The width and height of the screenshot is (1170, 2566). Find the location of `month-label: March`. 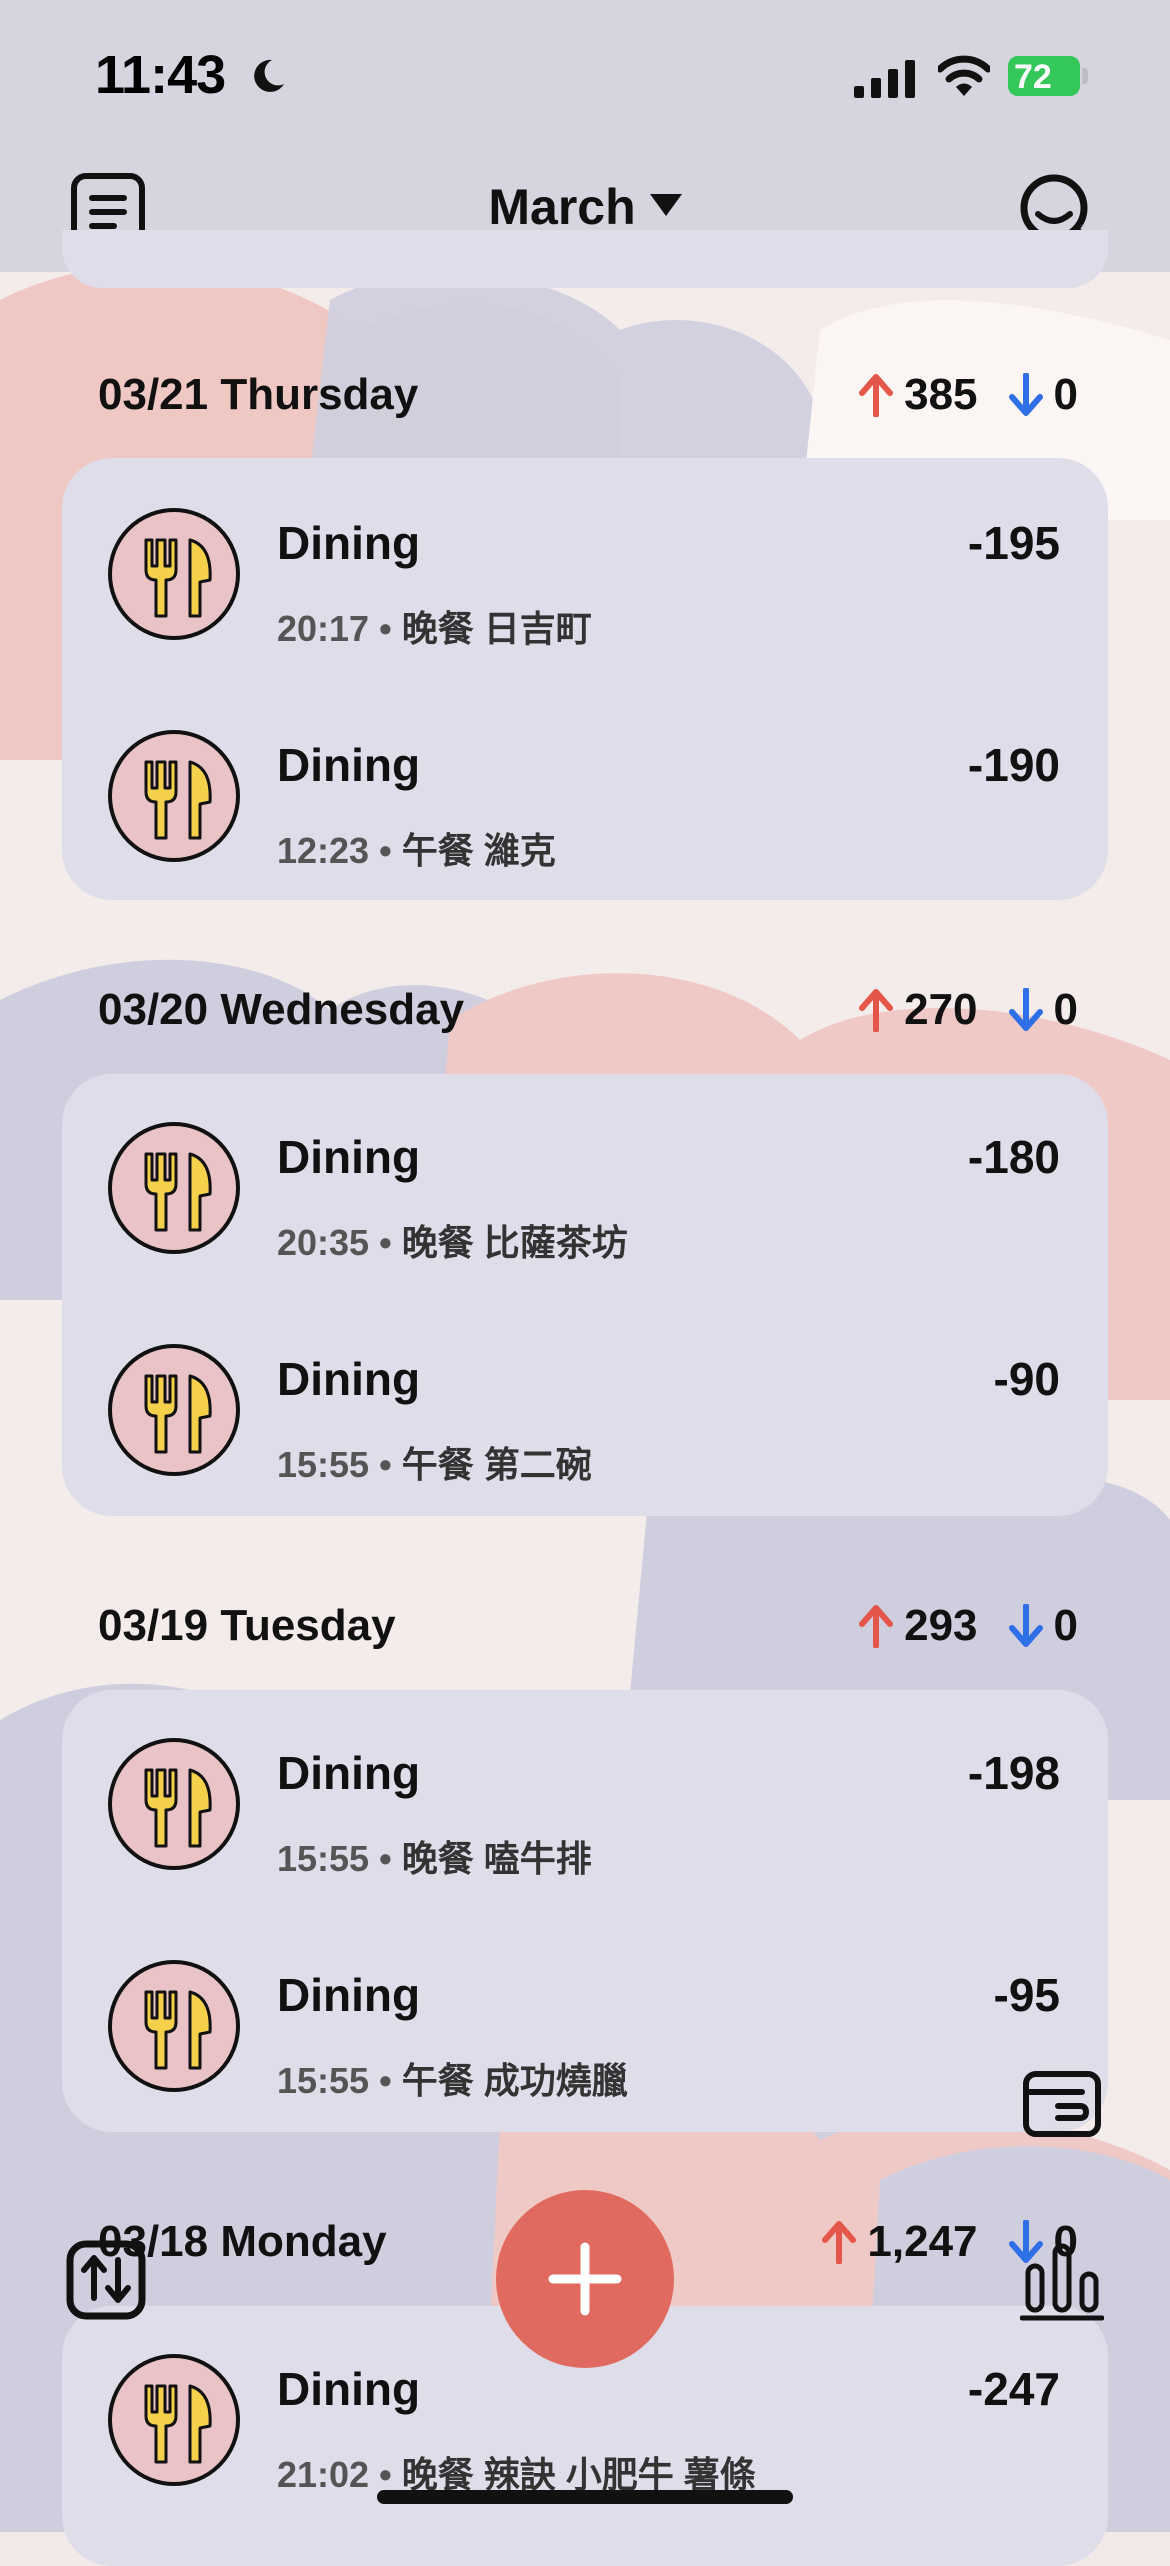

month-label: March is located at coordinates (562, 207).